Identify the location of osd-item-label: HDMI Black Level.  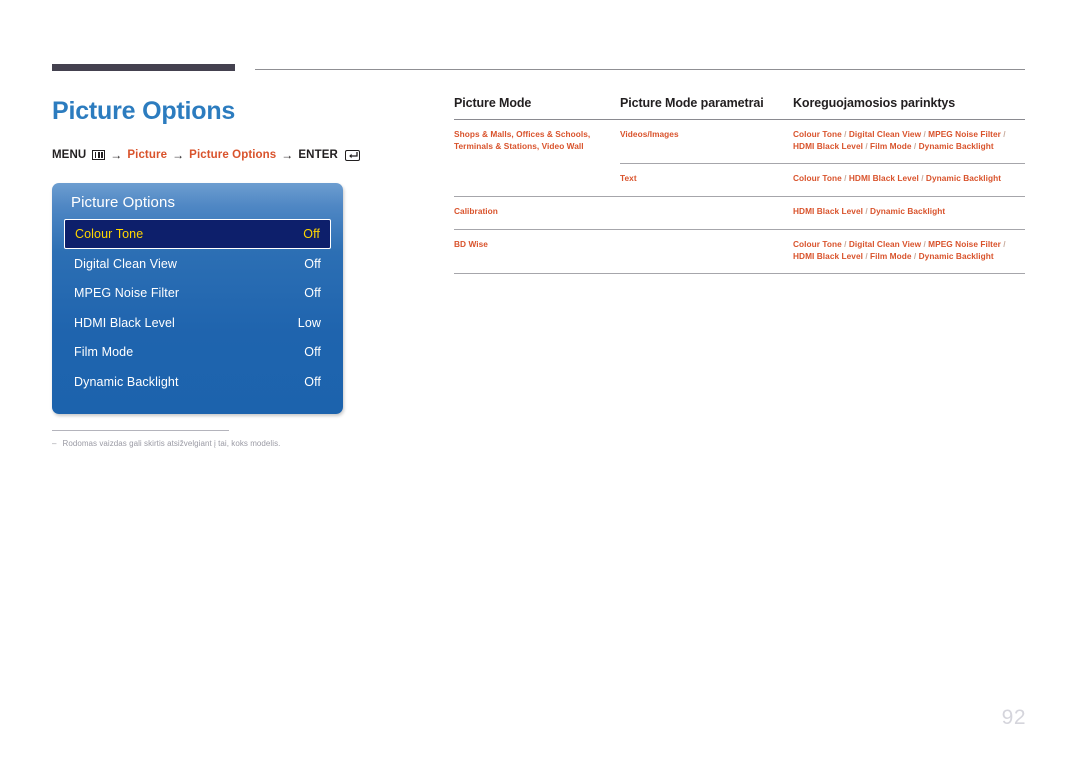
(124, 322).